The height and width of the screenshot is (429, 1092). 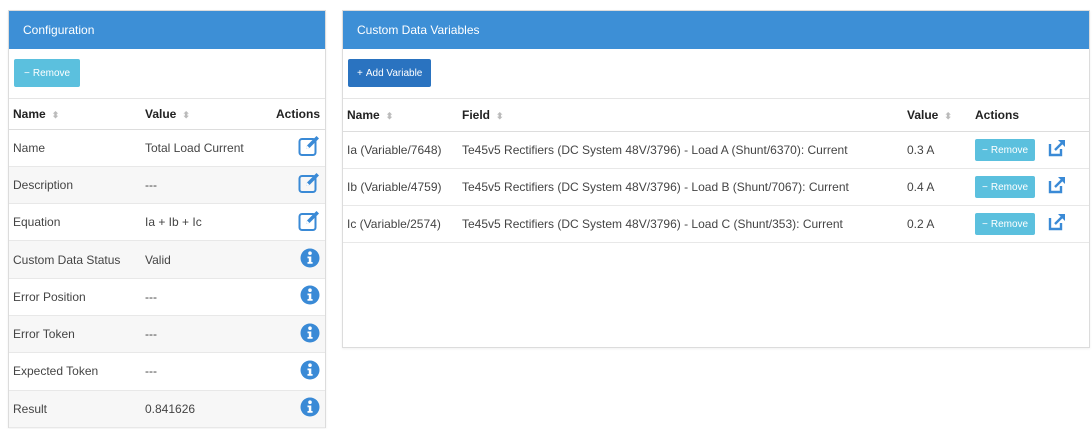 I want to click on configuration-row: Equation Ia + Ib + Ic, so click(x=167, y=222).